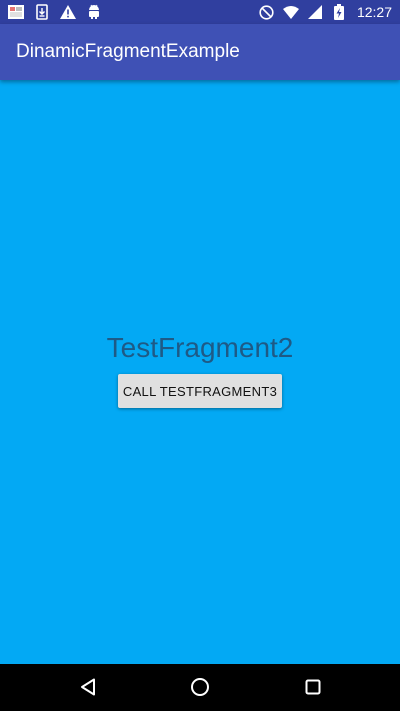 This screenshot has height=711, width=400. I want to click on warning-icon, so click(68, 12).